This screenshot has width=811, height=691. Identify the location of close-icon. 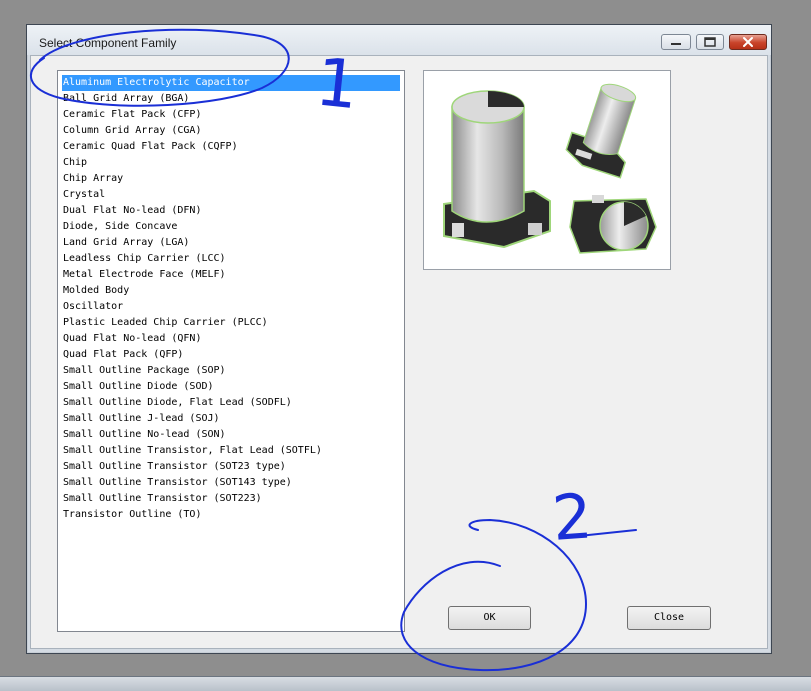
(748, 42).